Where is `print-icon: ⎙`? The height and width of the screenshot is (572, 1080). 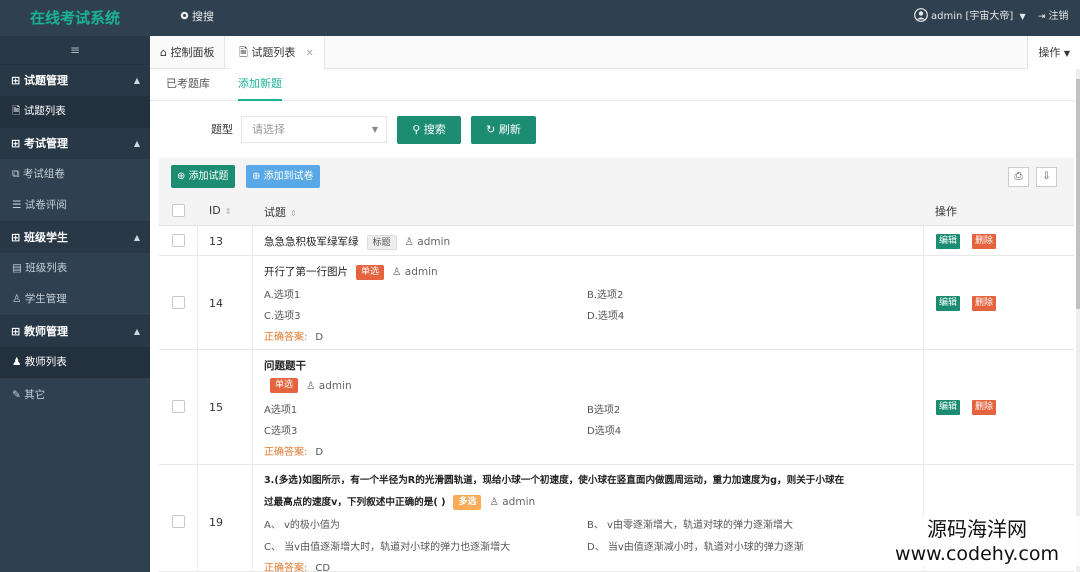
print-icon: ⎙ is located at coordinates (1018, 177).